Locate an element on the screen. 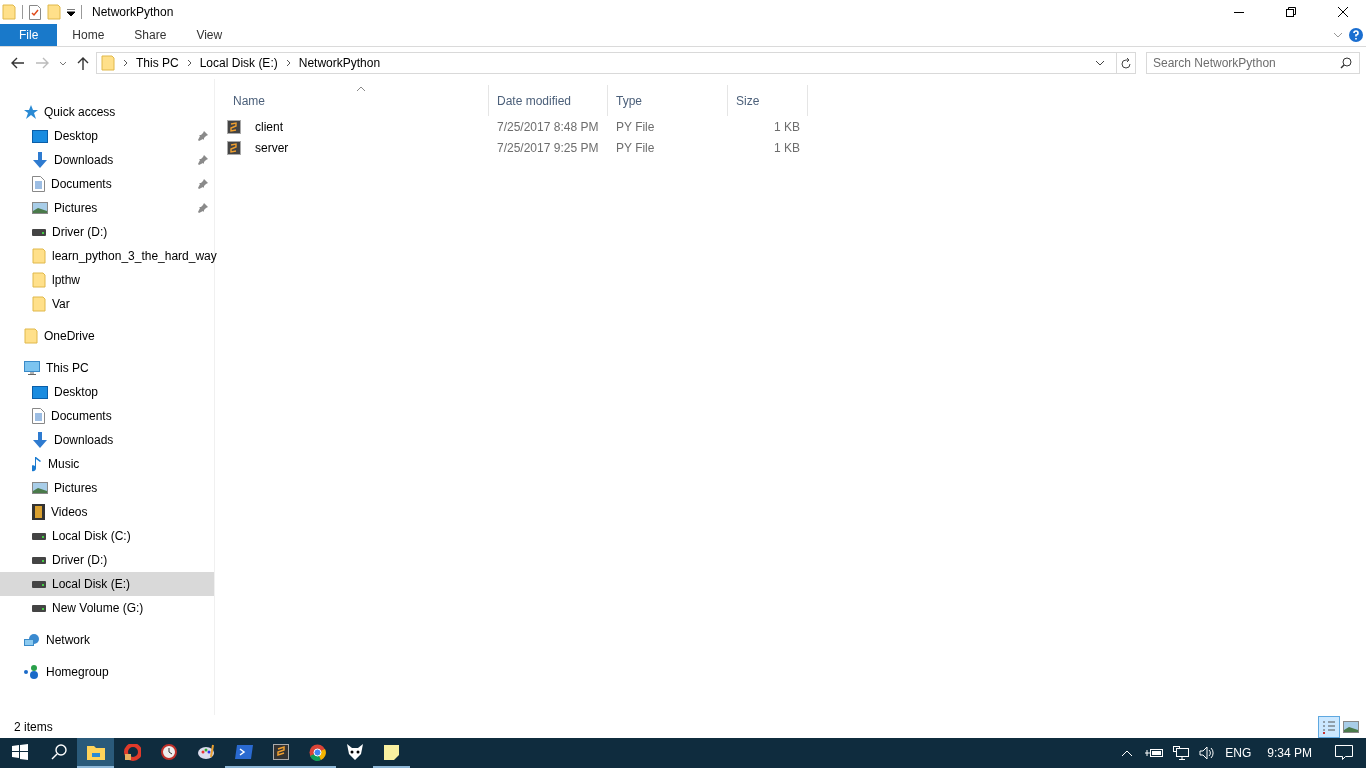 The image size is (1366, 768). list-icon is located at coordinates (1329, 726).